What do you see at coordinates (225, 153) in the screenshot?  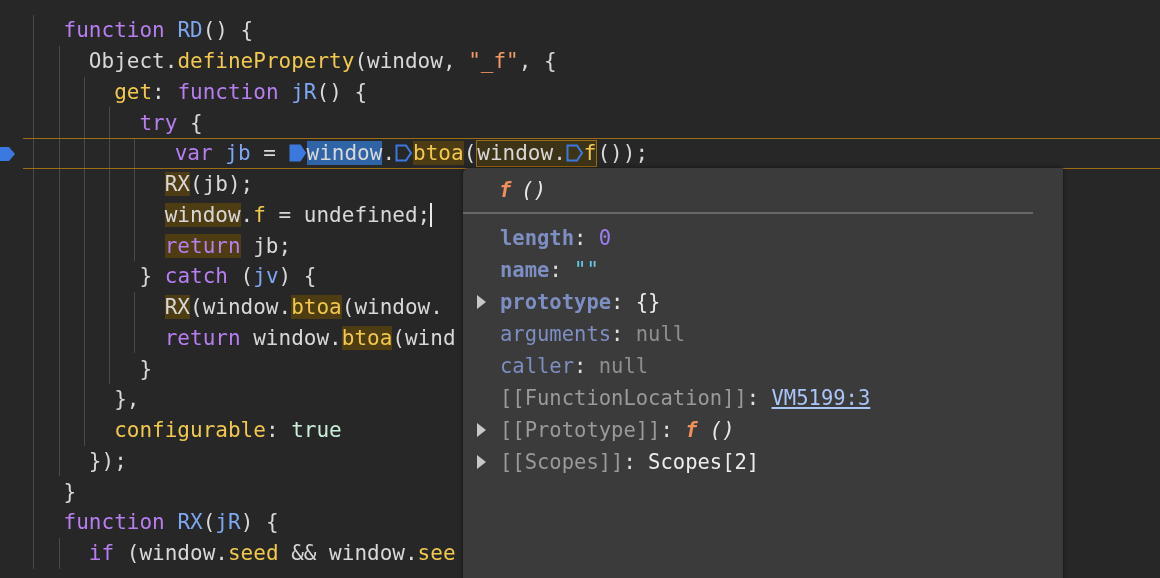 I see `code-text: var jb =` at bounding box center [225, 153].